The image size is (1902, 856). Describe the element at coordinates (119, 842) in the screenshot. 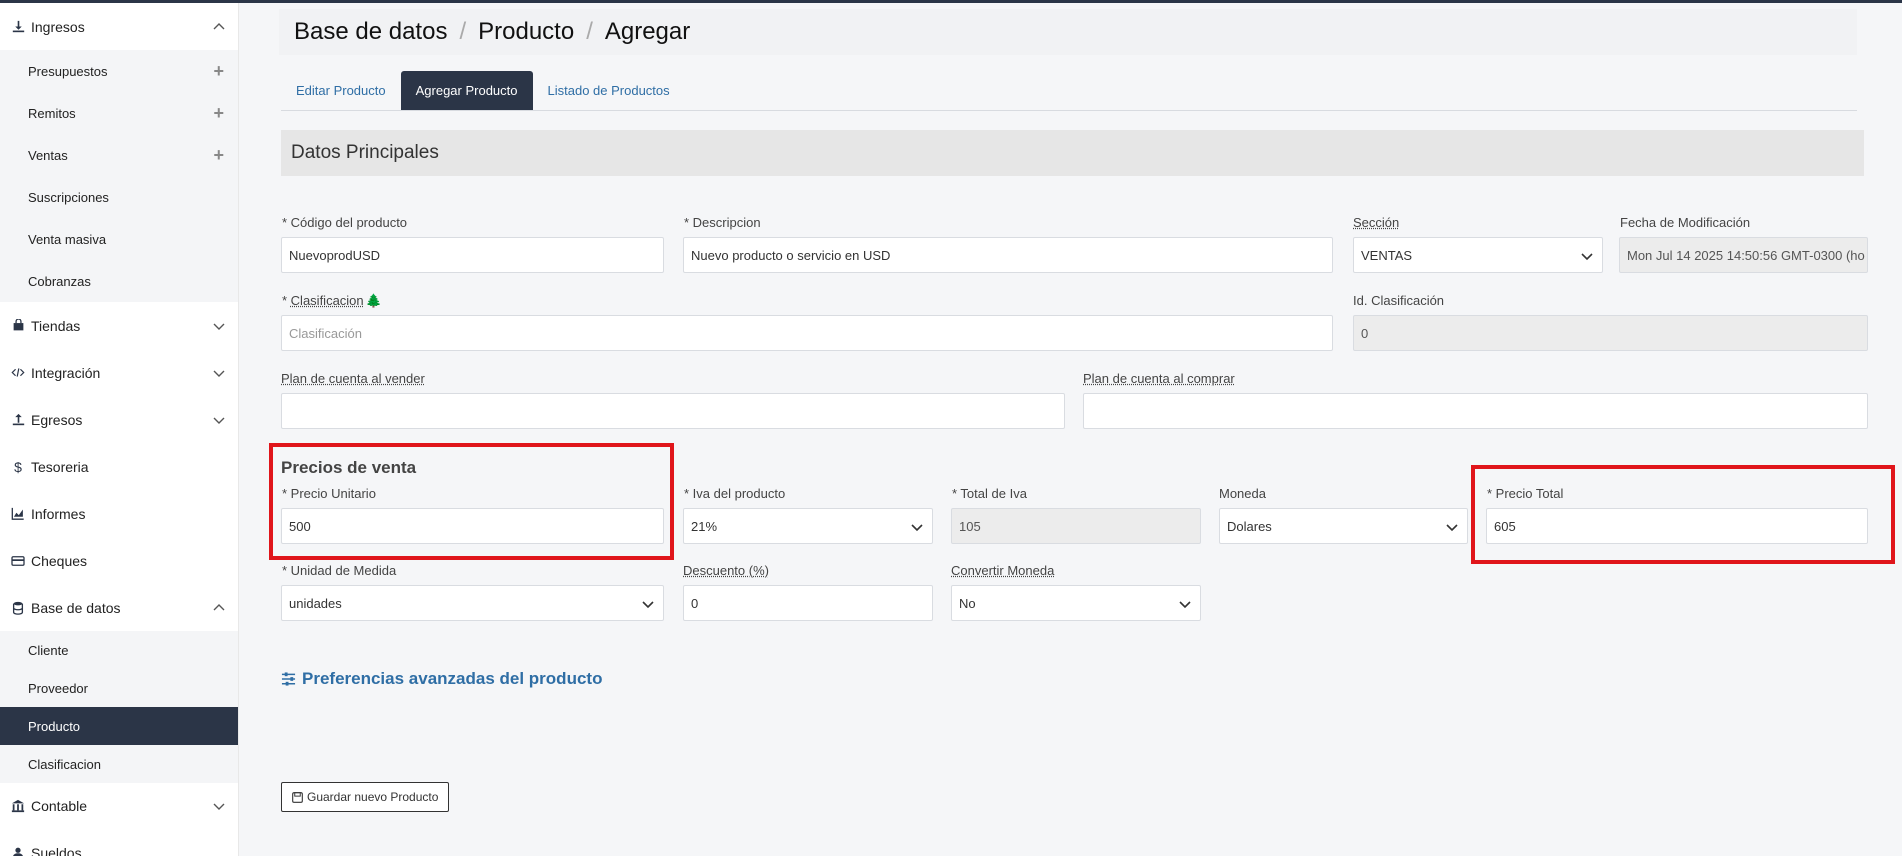

I see `sidebar-item-sueldos: Sueldos` at that location.